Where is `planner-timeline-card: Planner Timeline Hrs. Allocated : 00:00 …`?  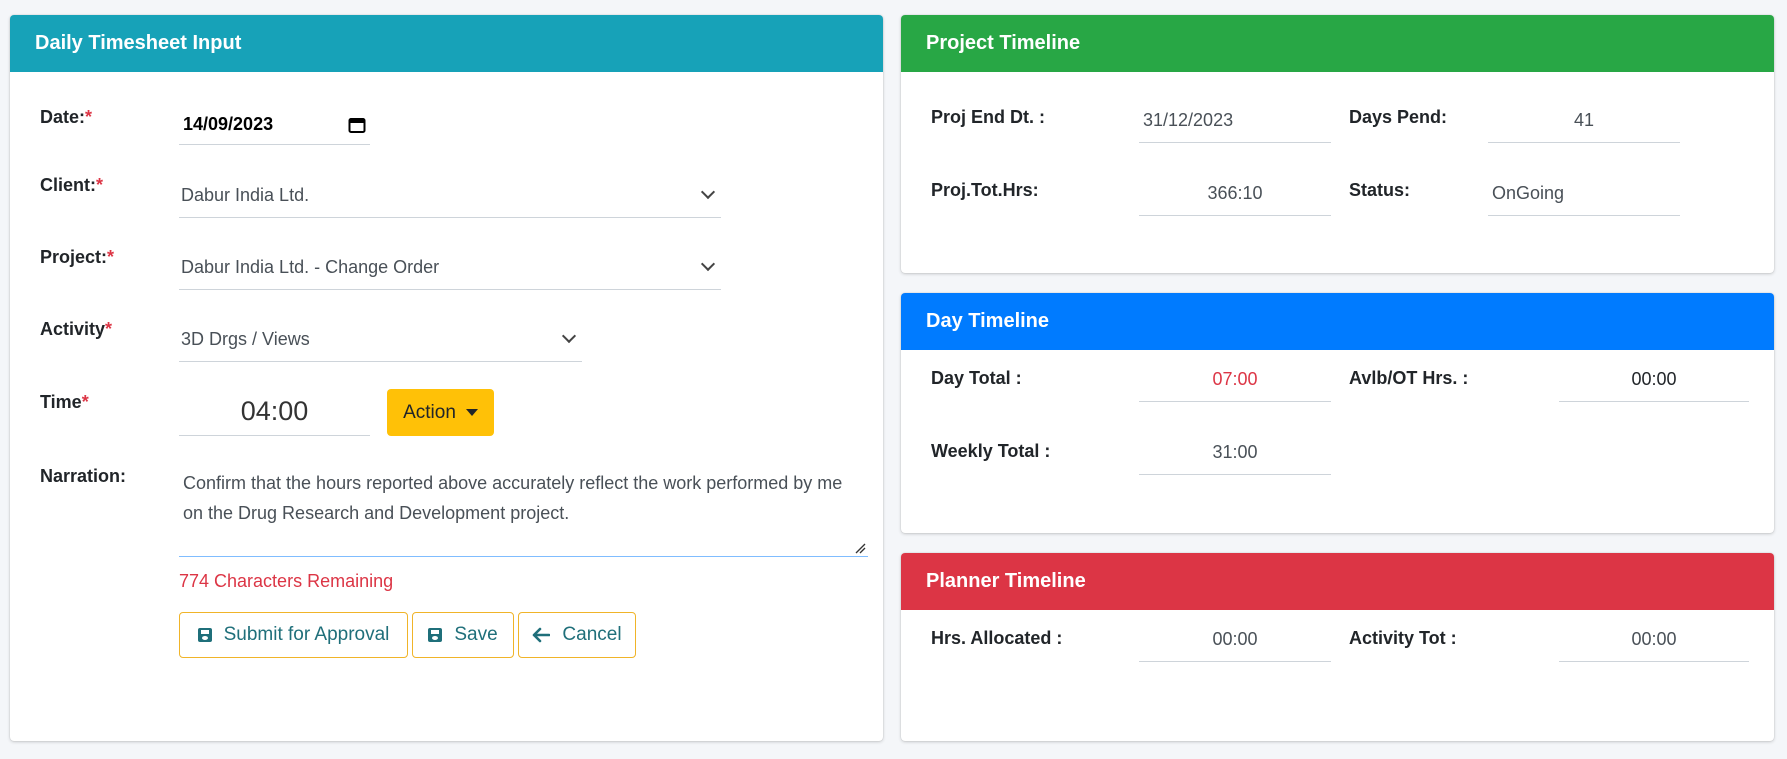
planner-timeline-card: Planner Timeline Hrs. Allocated : 00:00 … is located at coordinates (1337, 647).